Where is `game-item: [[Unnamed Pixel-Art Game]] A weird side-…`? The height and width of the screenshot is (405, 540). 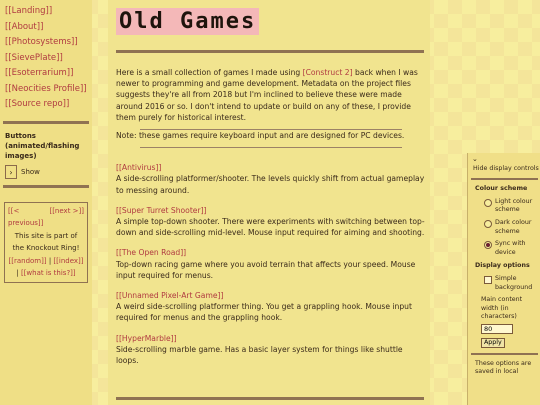 game-item: [[Unnamed Pixel-Art Game]] A weird side-… is located at coordinates (271, 307).